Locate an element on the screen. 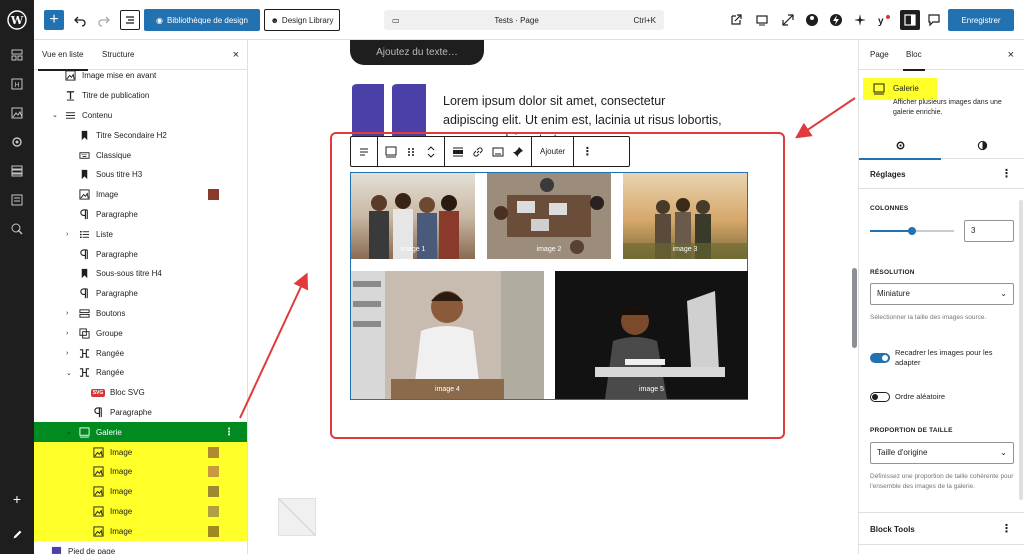 Image resolution: width=1024 pixels, height=554 pixels. tab-block: Bloc is located at coordinates (914, 55).